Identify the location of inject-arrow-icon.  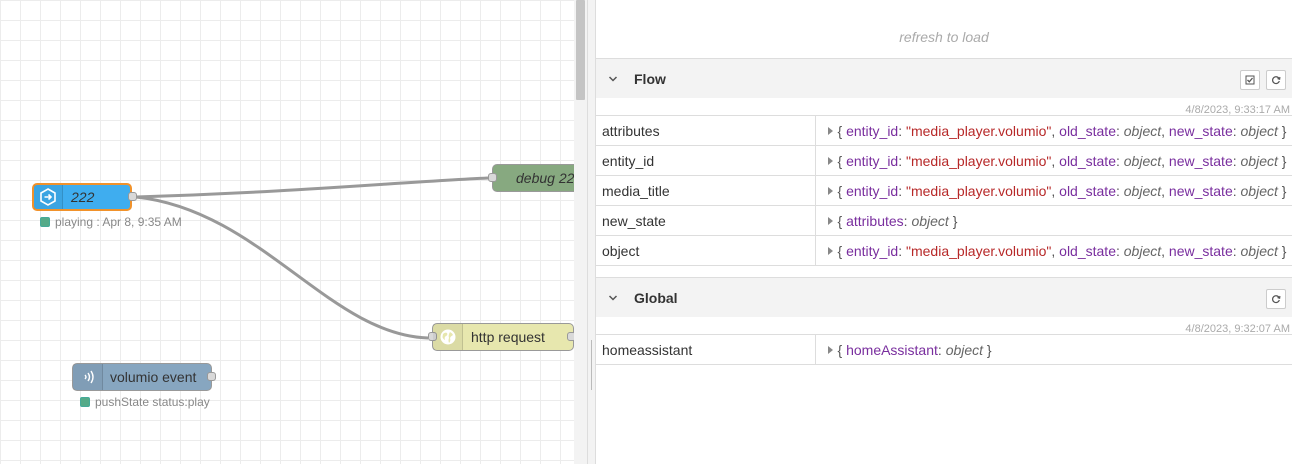
(48, 197).